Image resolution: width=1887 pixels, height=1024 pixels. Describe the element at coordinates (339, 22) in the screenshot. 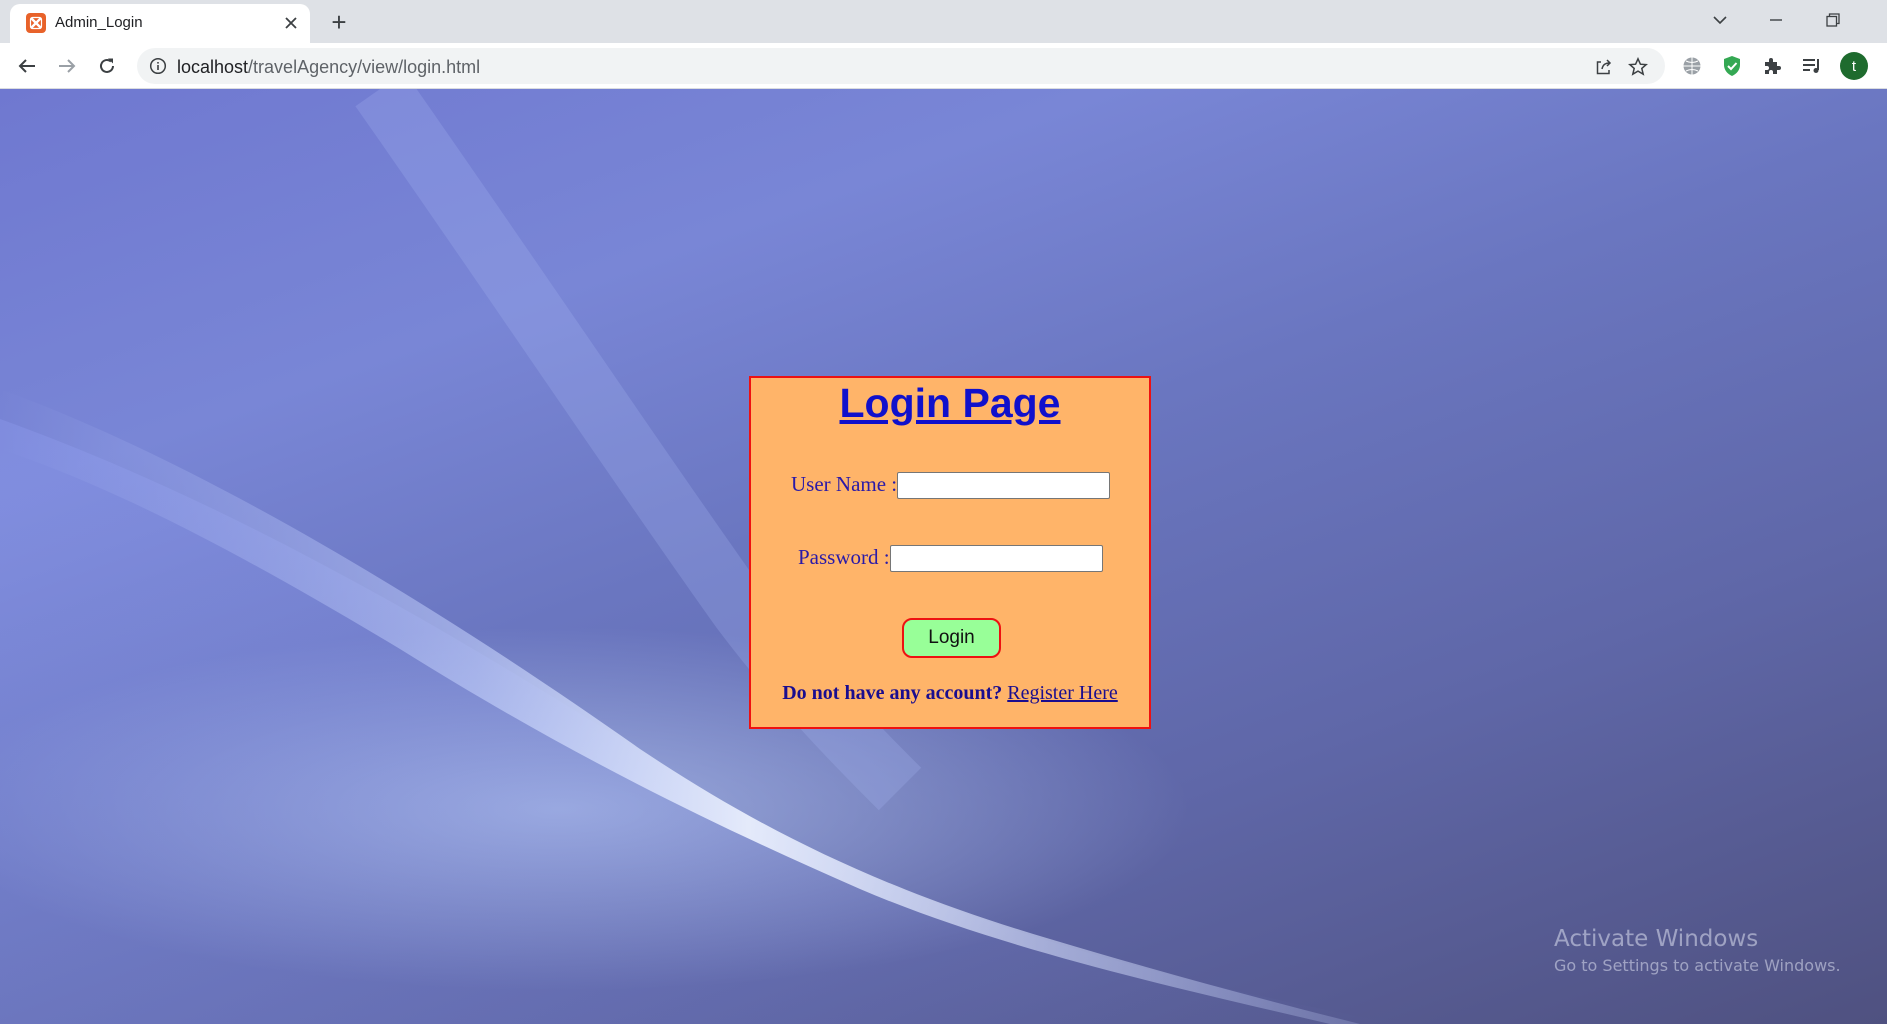

I see `plus-icon: +` at that location.